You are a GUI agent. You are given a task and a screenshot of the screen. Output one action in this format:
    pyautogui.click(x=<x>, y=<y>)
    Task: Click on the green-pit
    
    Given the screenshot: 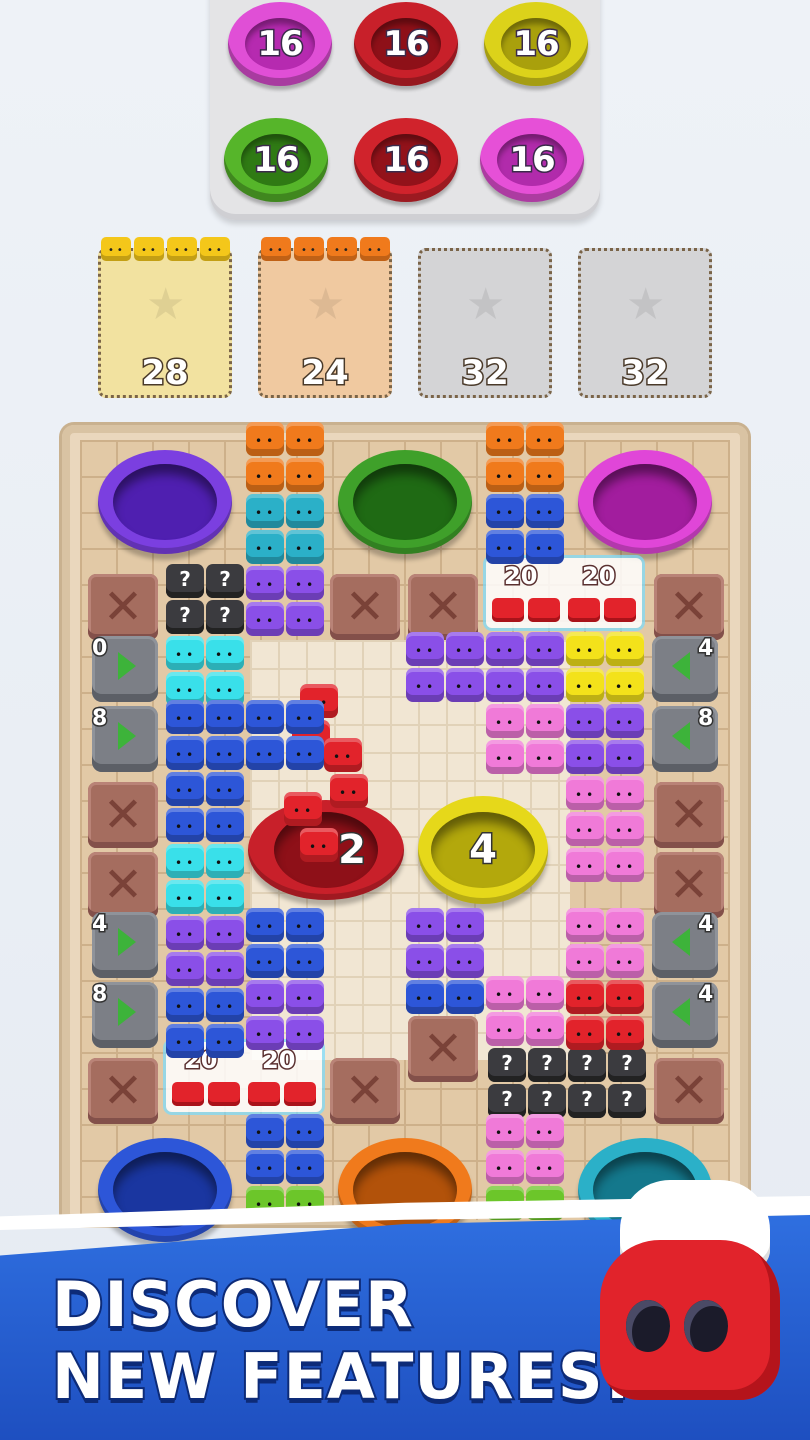 What is the action you would take?
    pyautogui.click(x=405, y=502)
    